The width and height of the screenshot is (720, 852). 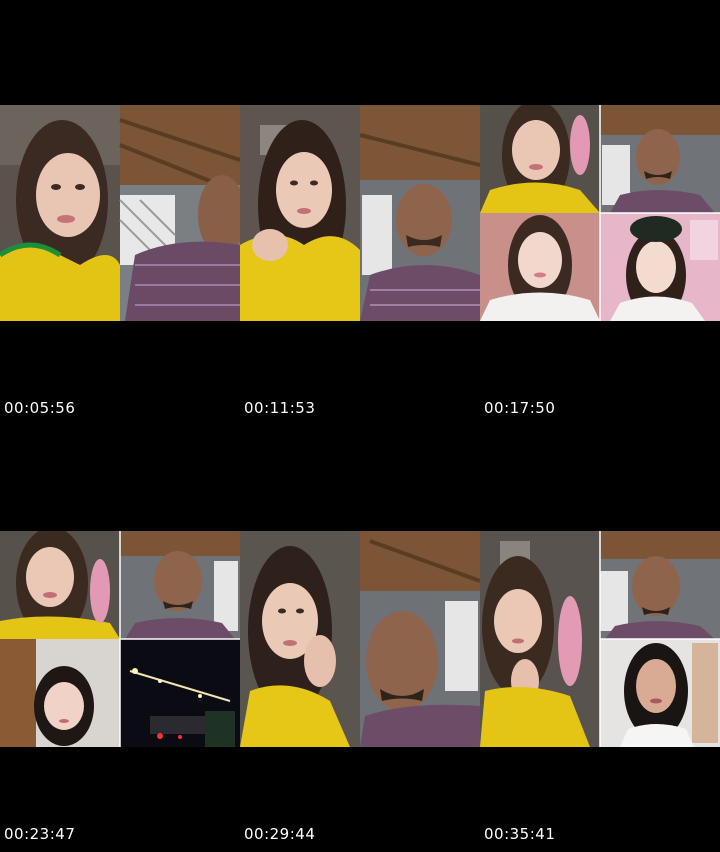 I want to click on timestamp-3: 00:17:50, so click(x=520, y=408).